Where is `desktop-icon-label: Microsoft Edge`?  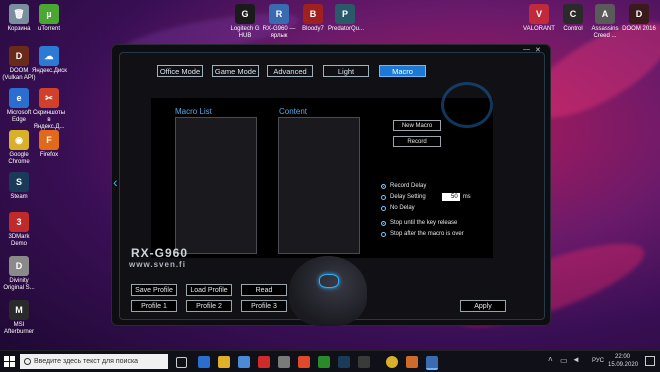
desktop-icon-label: Microsoft Edge is located at coordinates (19, 116).